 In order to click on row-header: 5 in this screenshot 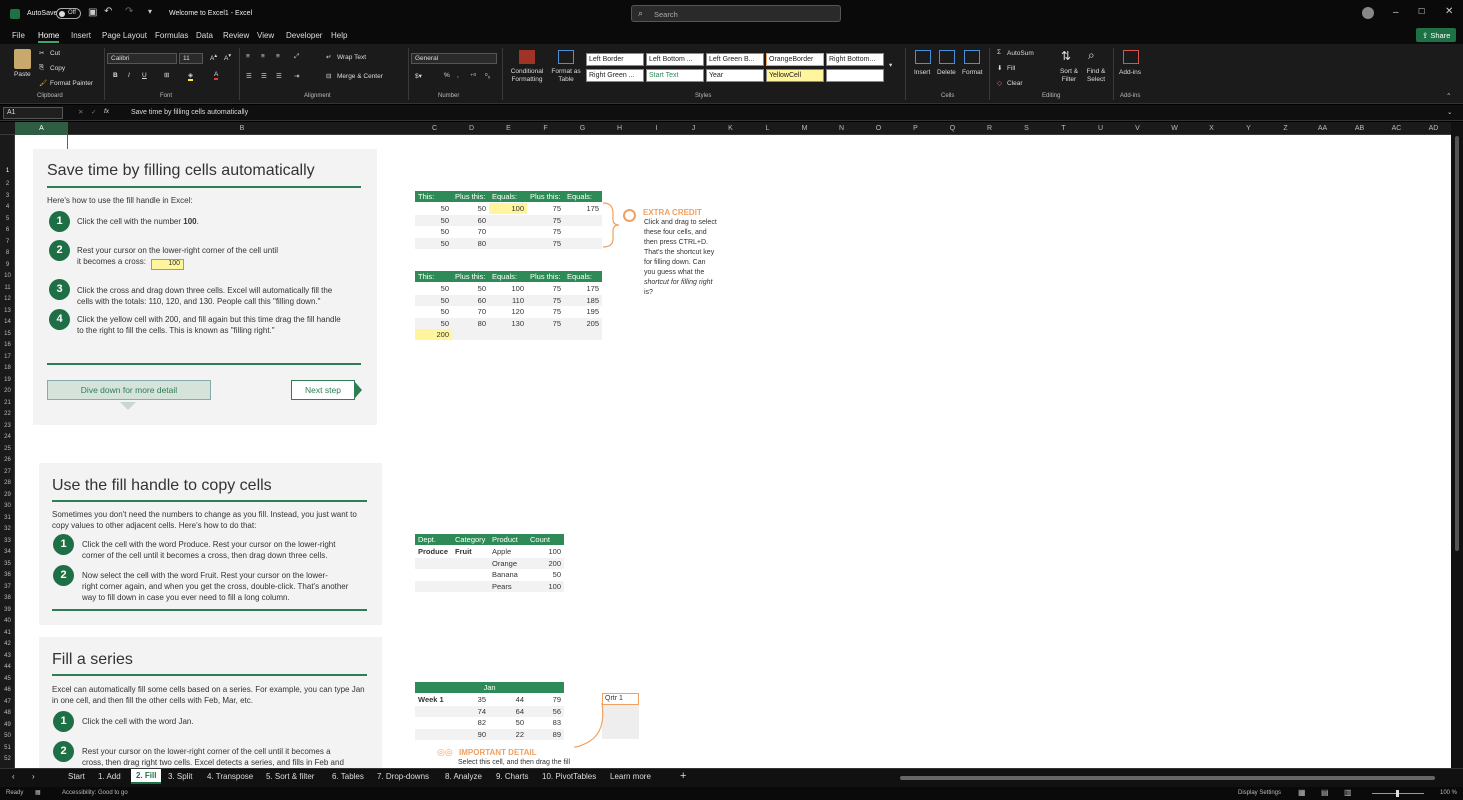, I will do `click(7, 219)`.